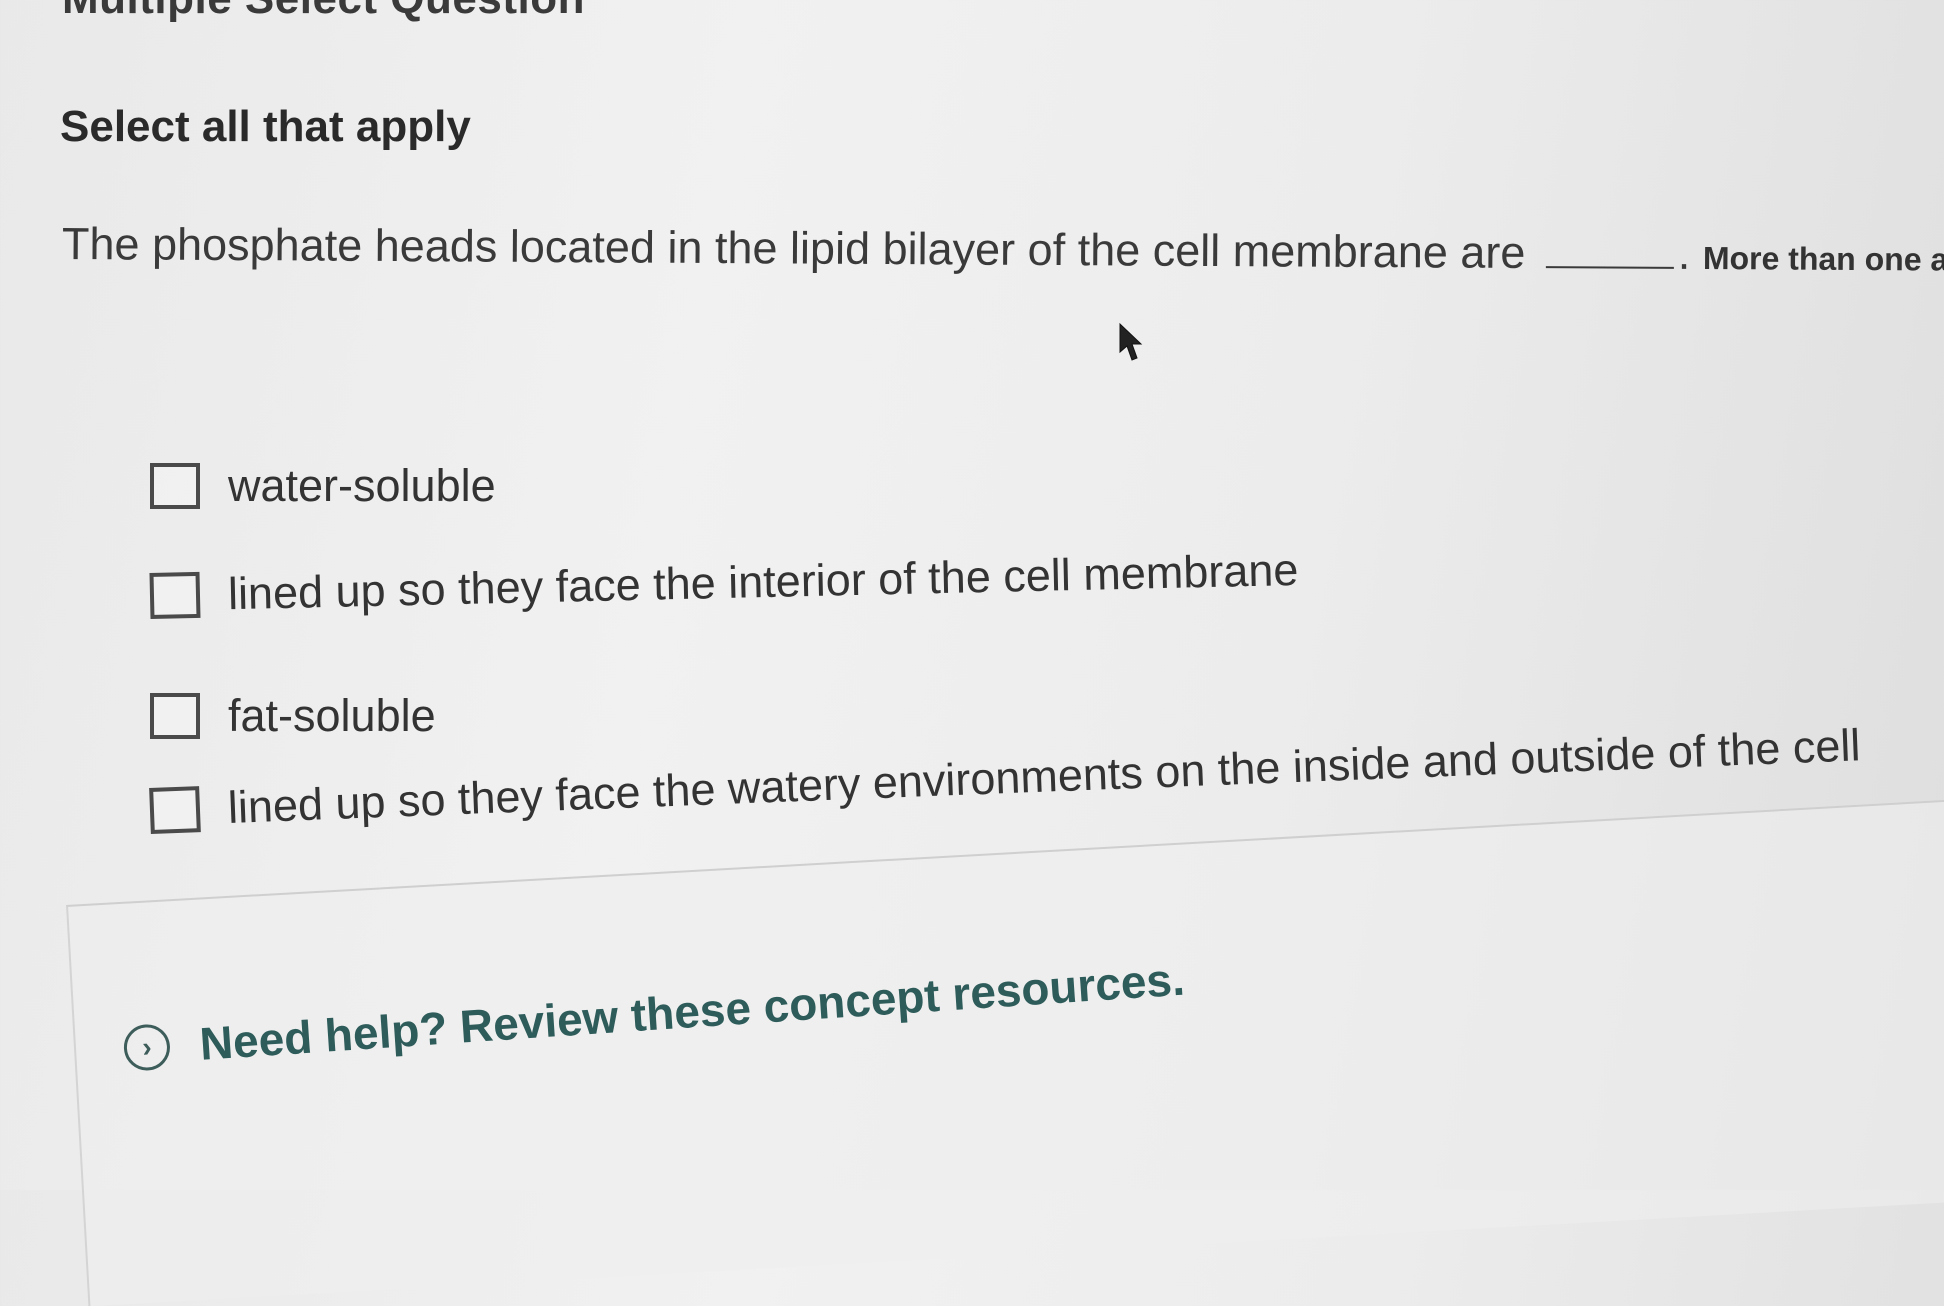 This screenshot has height=1306, width=1944. Describe the element at coordinates (147, 1047) in the screenshot. I see `chevron-right-circle-icon: ›` at that location.